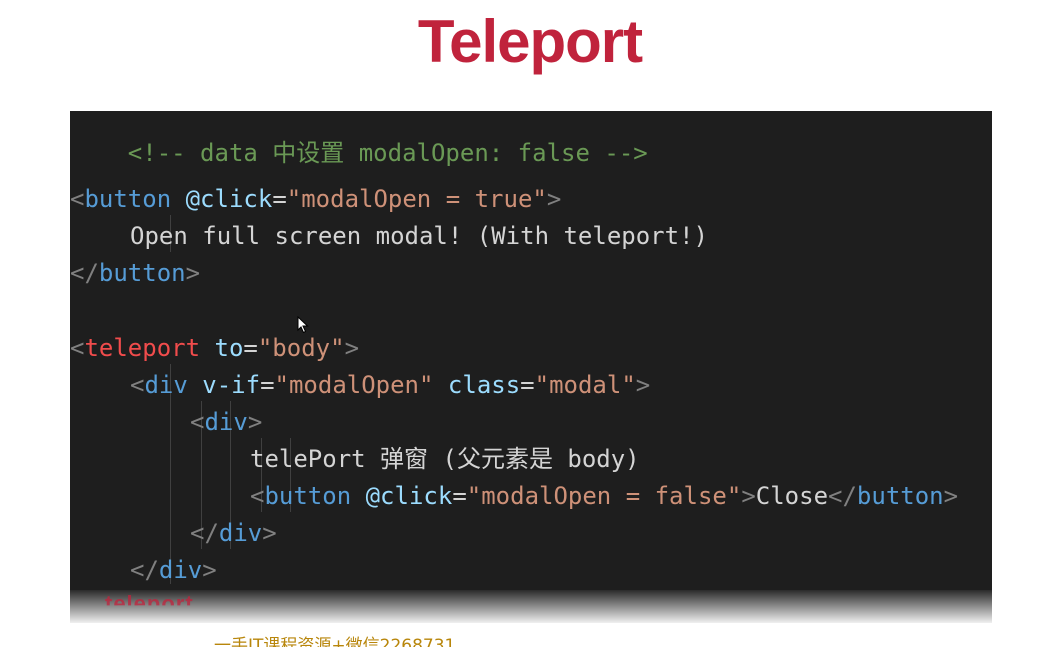 The image size is (1060, 647). Describe the element at coordinates (604, 496) in the screenshot. I see `attribute-value: "modalOpen = false"` at that location.